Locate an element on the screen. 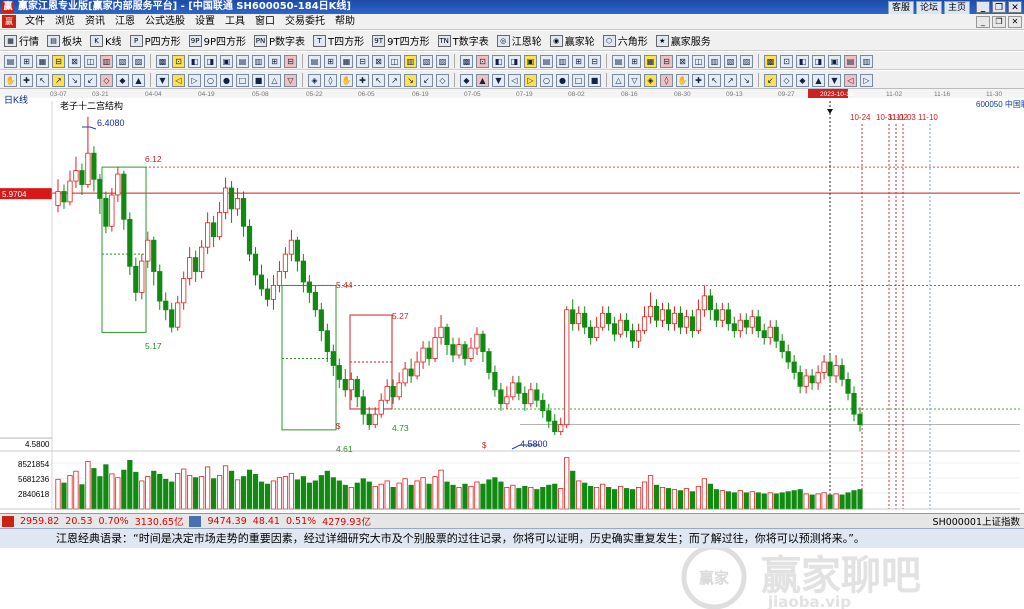  layout-tool-20-icon: ⊞ is located at coordinates (330, 61).